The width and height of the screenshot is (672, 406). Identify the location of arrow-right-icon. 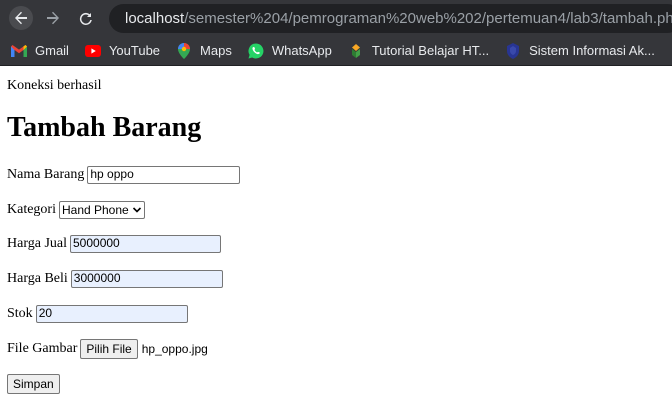
(53, 18).